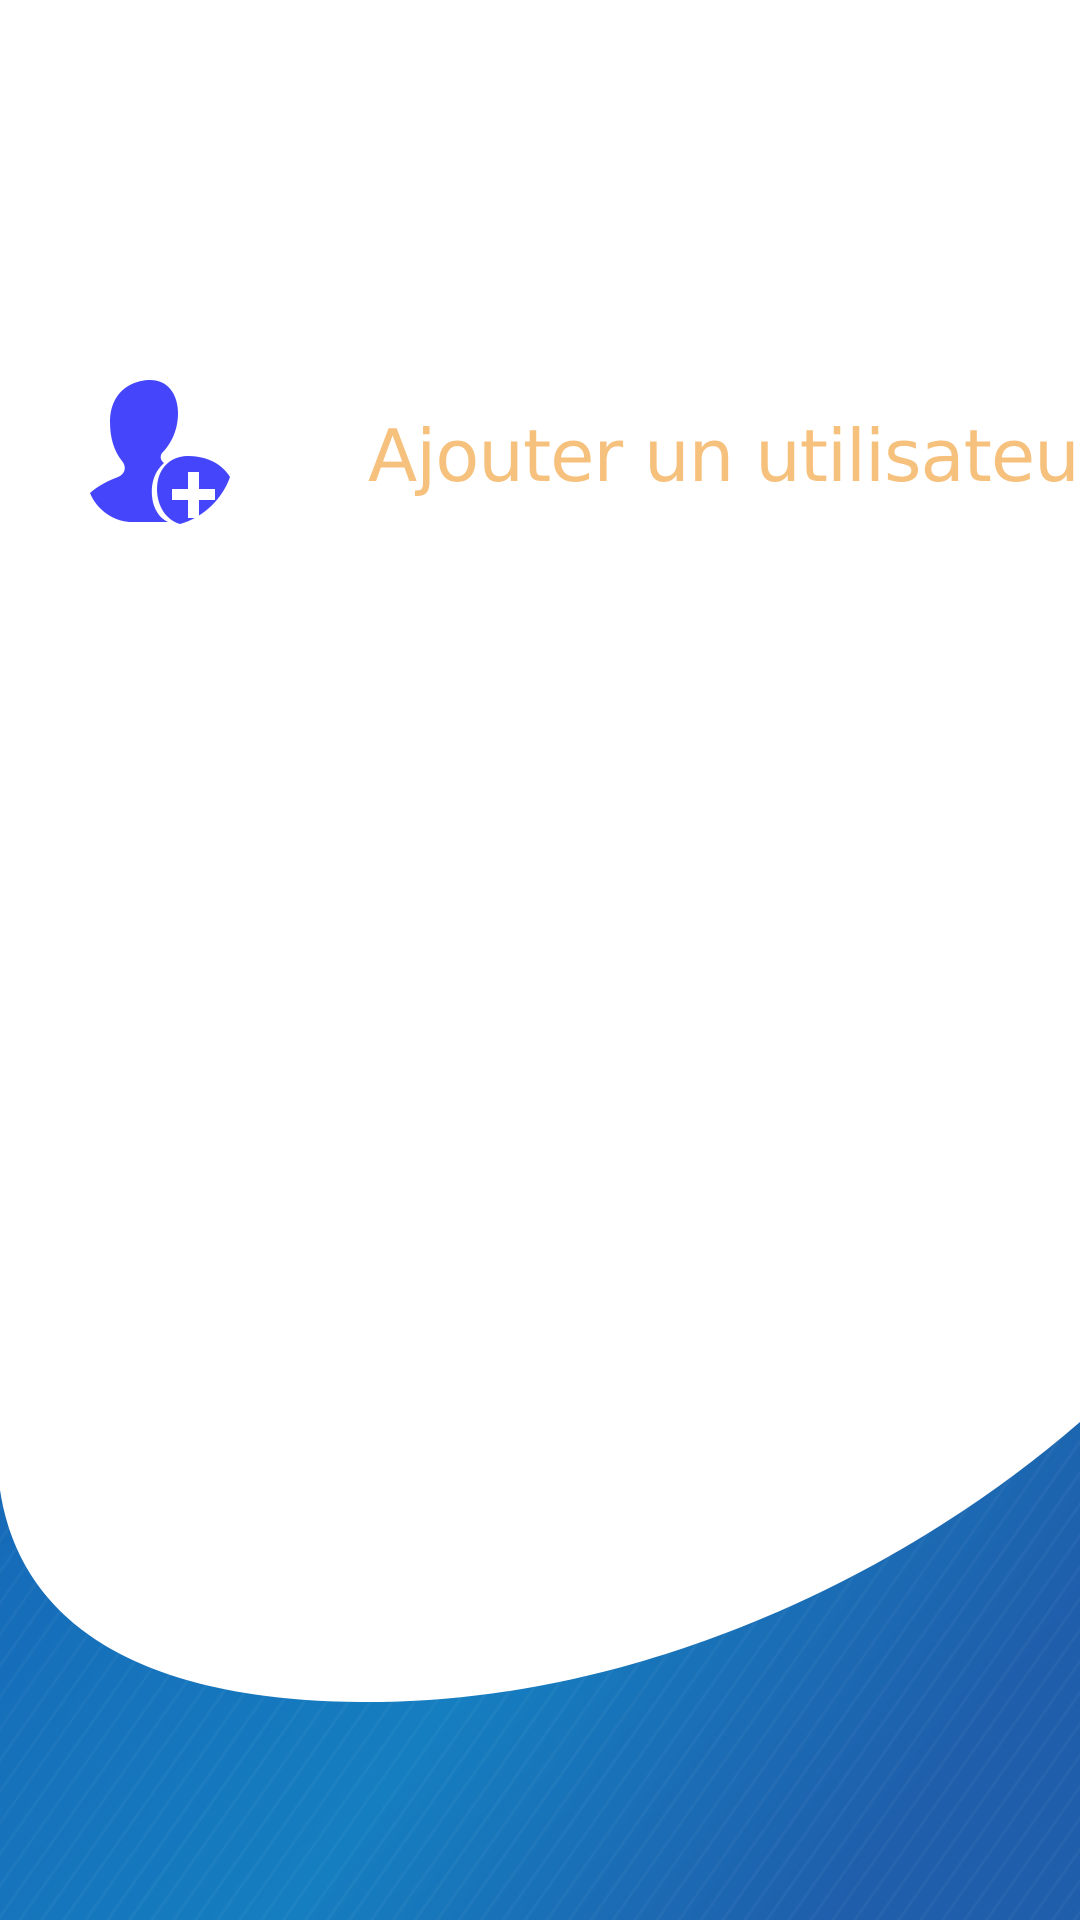  I want to click on plus-horizontal, so click(193, 494).